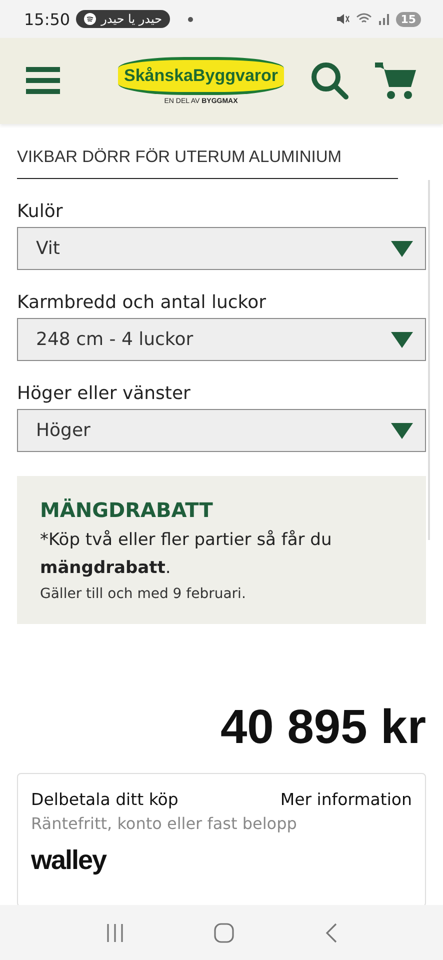 The image size is (443, 960). I want to click on promo-note: Gäller till och med 9 februari., so click(143, 594).